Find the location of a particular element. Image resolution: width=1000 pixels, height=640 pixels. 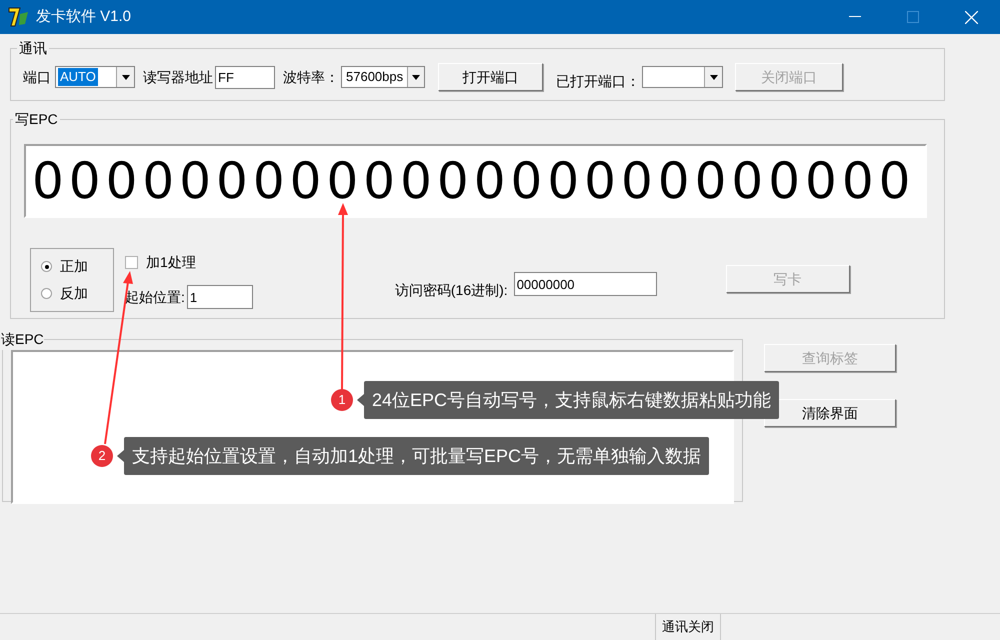

window-title: 发卡软件 V1.0 is located at coordinates (84, 16).